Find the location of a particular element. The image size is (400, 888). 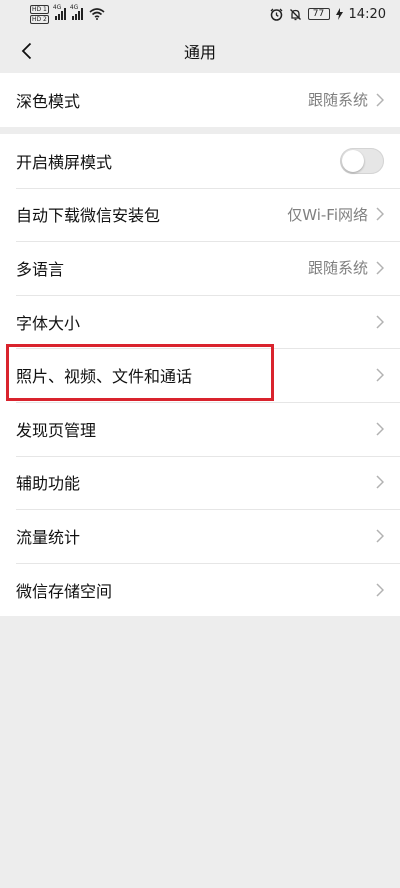

signal-2-label: 4G is located at coordinates (74, 7).